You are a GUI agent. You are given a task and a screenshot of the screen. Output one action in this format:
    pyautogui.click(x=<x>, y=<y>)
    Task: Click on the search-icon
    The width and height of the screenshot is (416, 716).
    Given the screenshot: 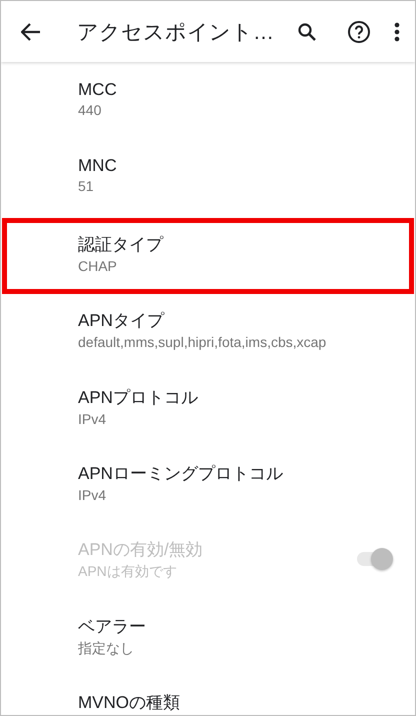 What is the action you would take?
    pyautogui.click(x=307, y=31)
    